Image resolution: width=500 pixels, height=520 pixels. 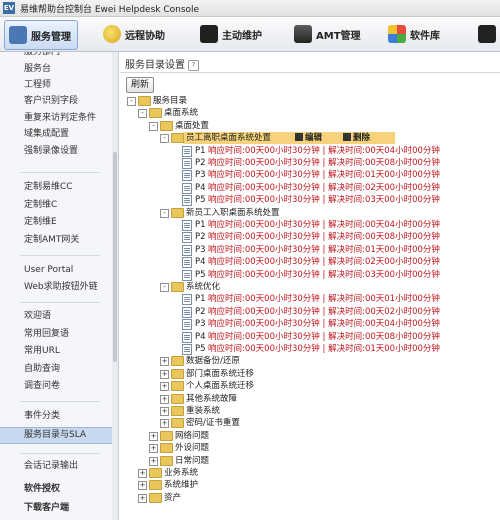 I want to click on sidebar-item: 会话记录输出, so click(x=56, y=466).